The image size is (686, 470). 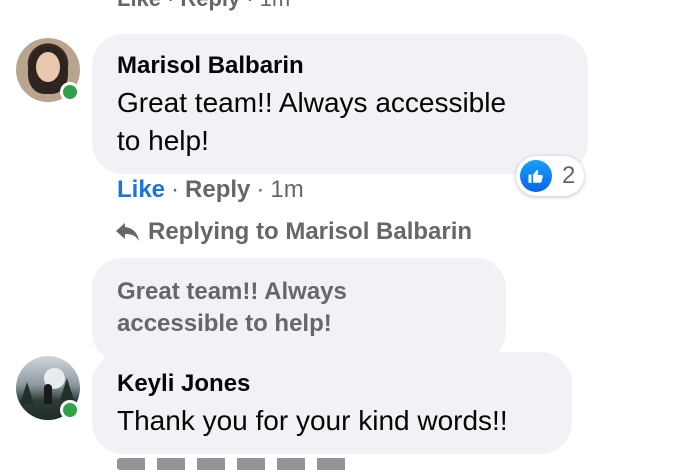 What do you see at coordinates (48, 394) in the screenshot?
I see `avatar-person` at bounding box center [48, 394].